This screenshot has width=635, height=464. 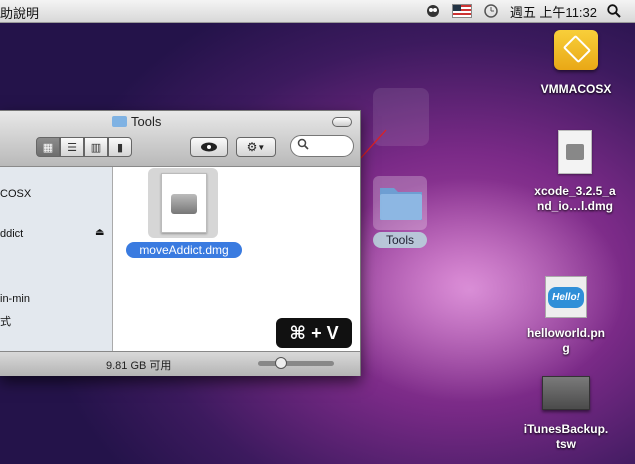 I want to click on action-menu-button: ⚙ ▼, so click(x=256, y=147).